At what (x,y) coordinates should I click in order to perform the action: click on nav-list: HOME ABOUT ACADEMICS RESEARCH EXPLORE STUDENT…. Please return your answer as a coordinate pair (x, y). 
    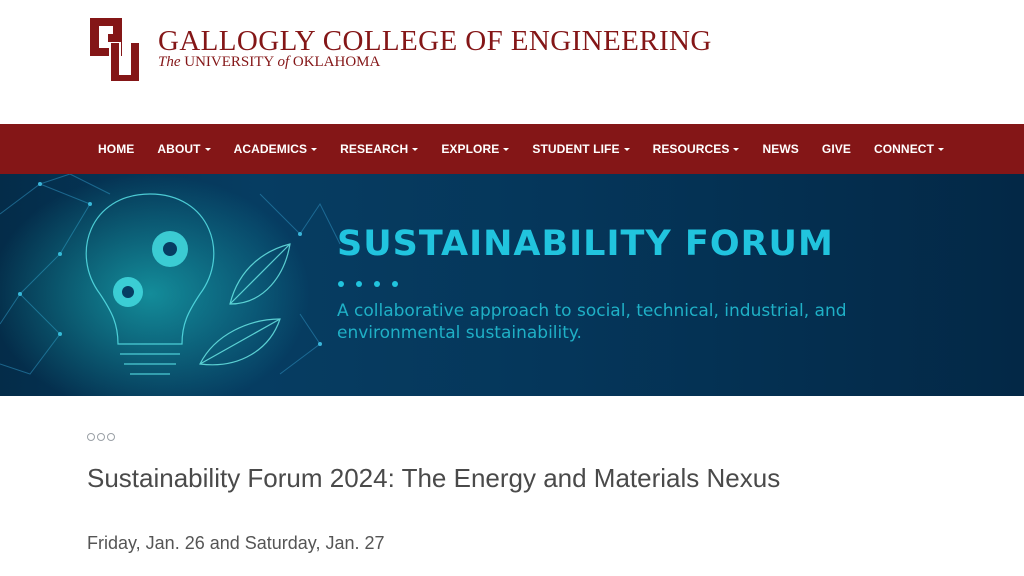
    Looking at the image, I should click on (532, 149).